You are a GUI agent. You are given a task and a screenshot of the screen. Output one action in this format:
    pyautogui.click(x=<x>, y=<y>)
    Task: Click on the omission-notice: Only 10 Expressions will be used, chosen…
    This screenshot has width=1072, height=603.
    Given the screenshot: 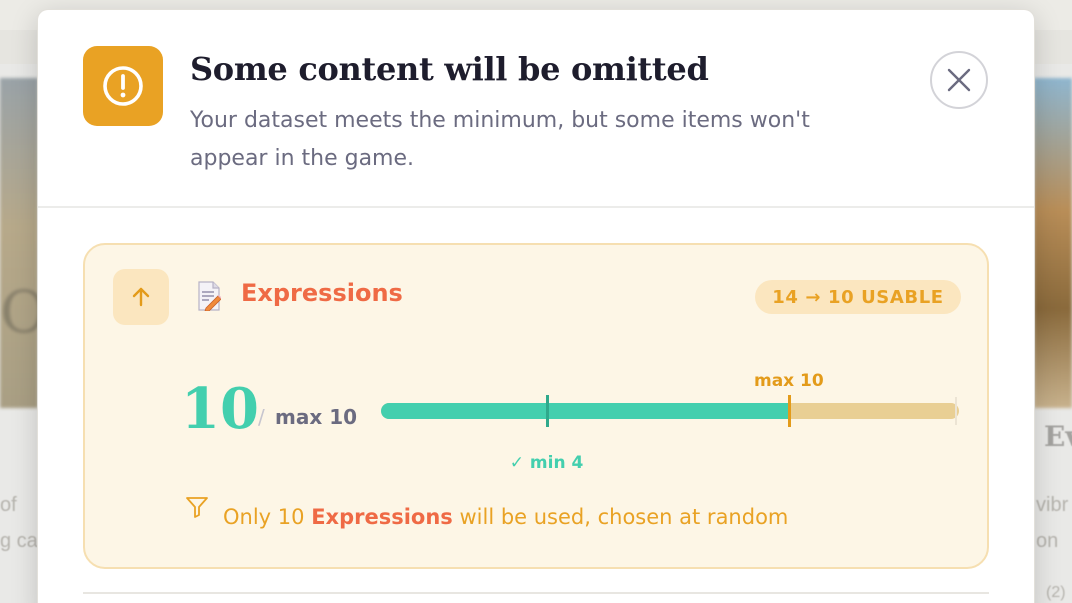 What is the action you would take?
    pyautogui.click(x=505, y=517)
    